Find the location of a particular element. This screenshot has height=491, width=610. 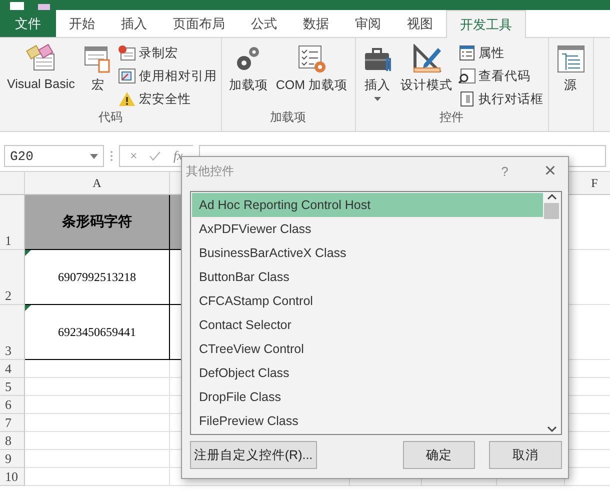

cell-text: 条形码字符 is located at coordinates (97, 222).